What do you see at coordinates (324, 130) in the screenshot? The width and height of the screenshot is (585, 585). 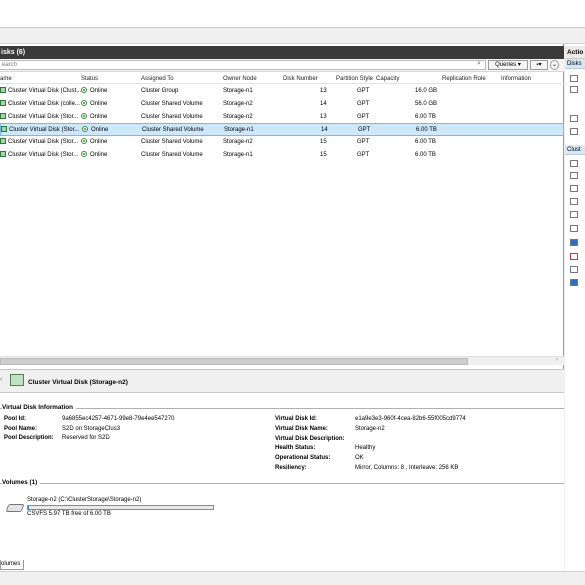 I see `cell-disk-number: 14` at bounding box center [324, 130].